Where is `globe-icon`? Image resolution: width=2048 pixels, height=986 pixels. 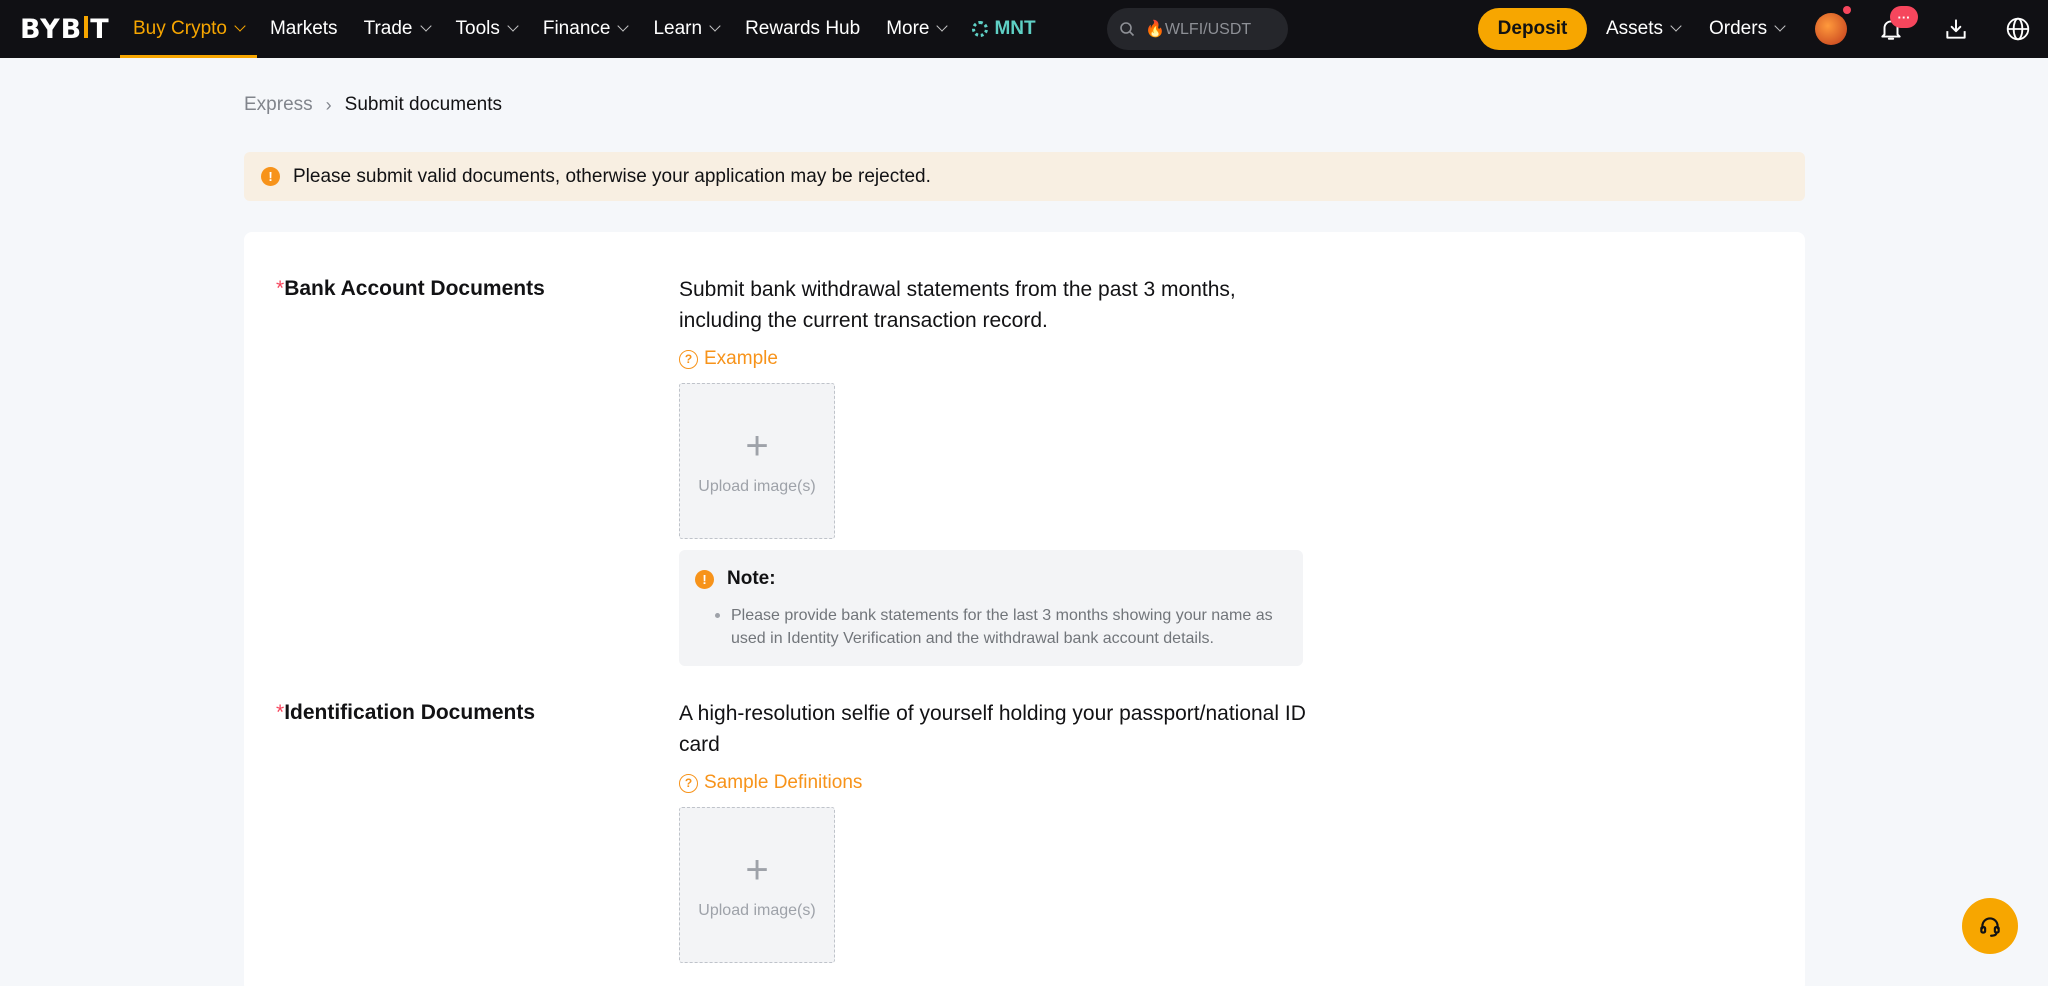 globe-icon is located at coordinates (2018, 29).